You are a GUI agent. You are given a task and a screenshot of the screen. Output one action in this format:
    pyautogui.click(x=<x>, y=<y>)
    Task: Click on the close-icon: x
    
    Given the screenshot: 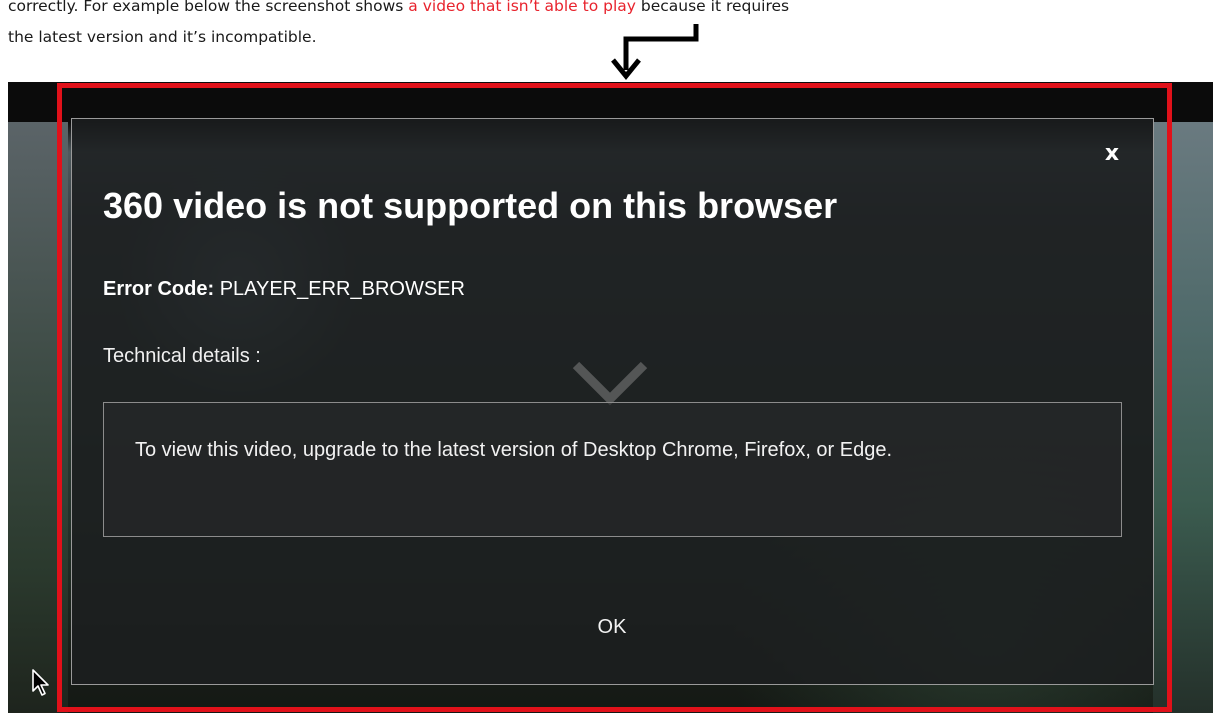 What is the action you would take?
    pyautogui.click(x=1112, y=153)
    